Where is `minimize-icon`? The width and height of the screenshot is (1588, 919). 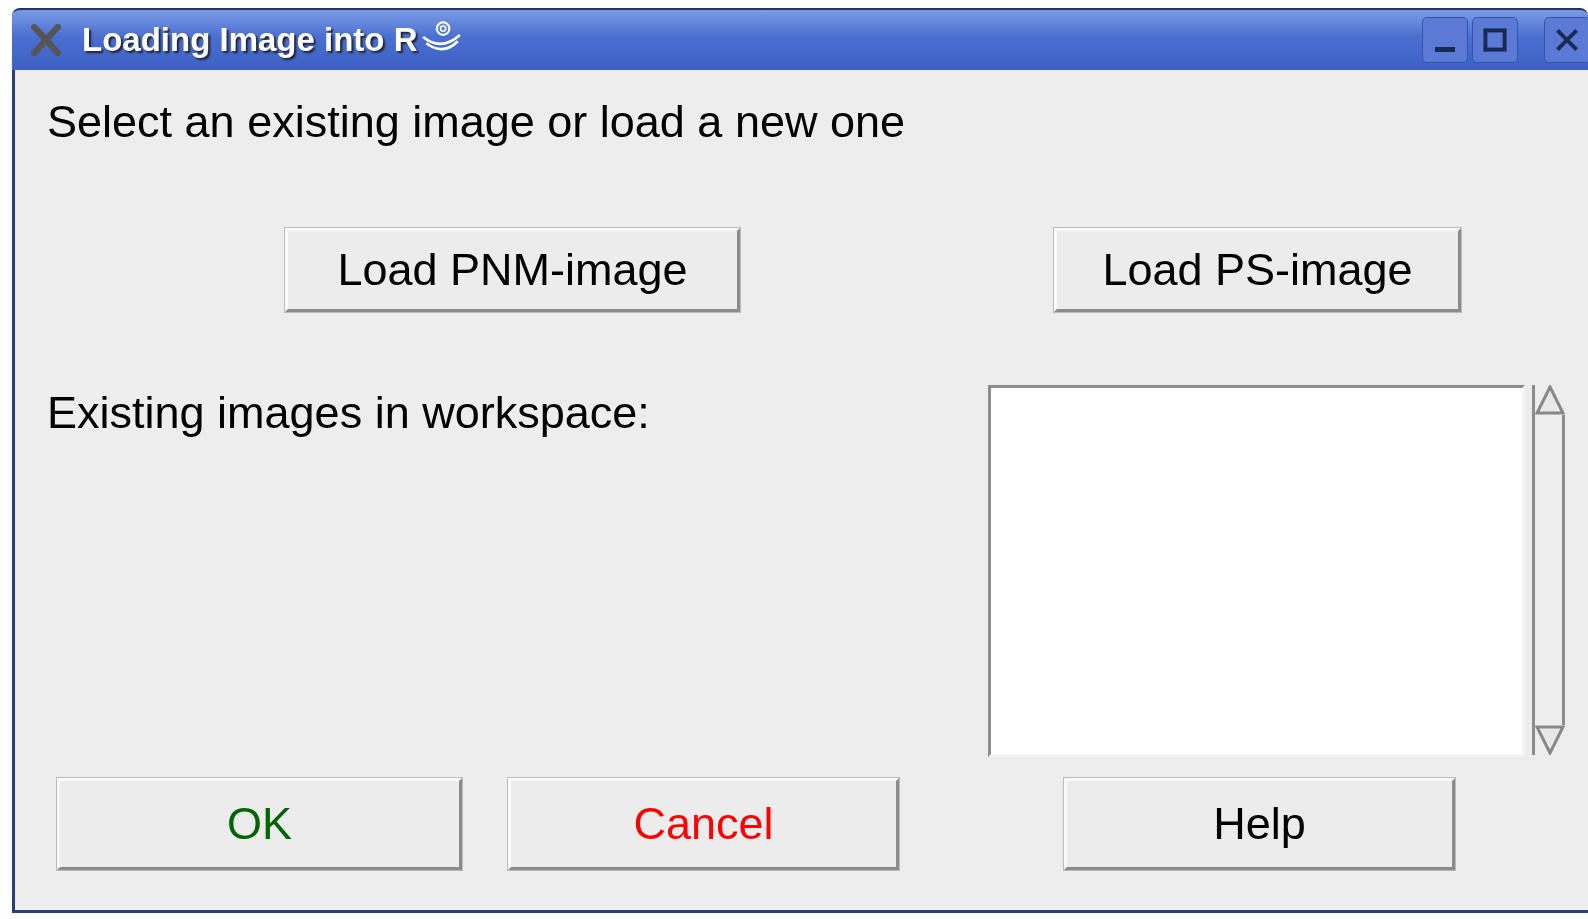
minimize-icon is located at coordinates (1445, 49).